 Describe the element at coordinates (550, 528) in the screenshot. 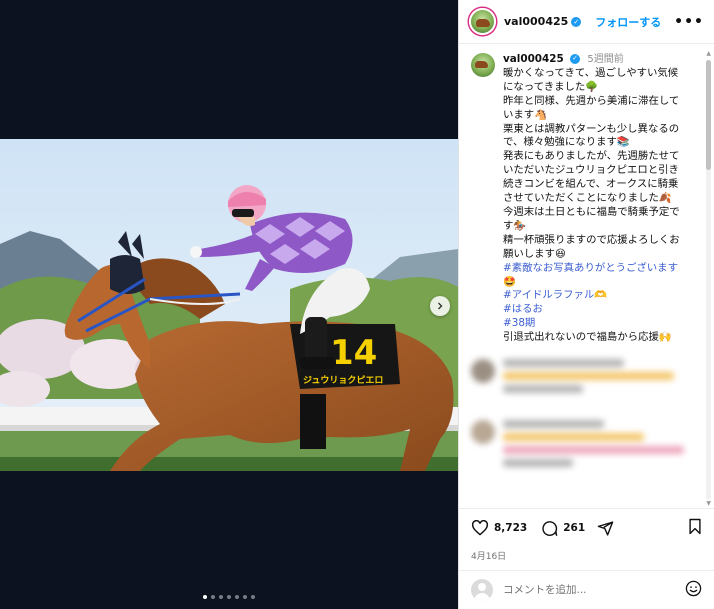

I see `comment-bubble-icon` at that location.